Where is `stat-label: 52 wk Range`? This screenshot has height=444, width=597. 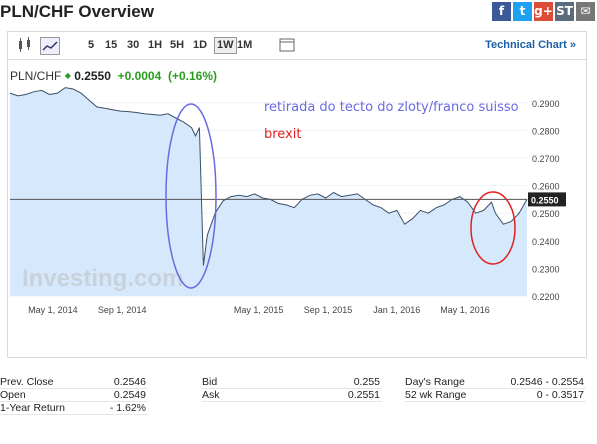
stat-label: 52 wk Range is located at coordinates (436, 395).